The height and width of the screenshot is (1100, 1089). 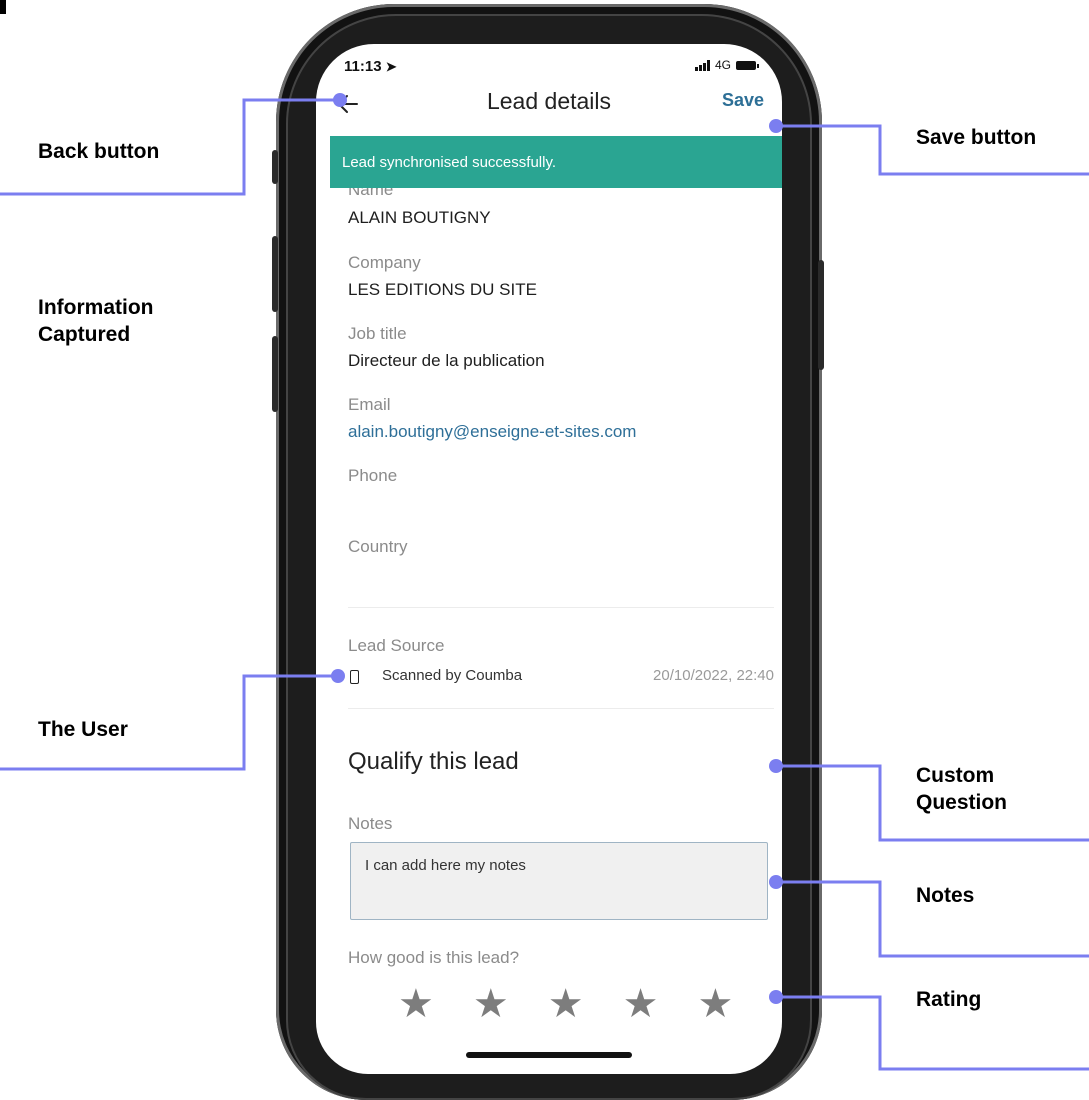 I want to click on banner-message: Lead synchronised successfully., so click(x=449, y=162).